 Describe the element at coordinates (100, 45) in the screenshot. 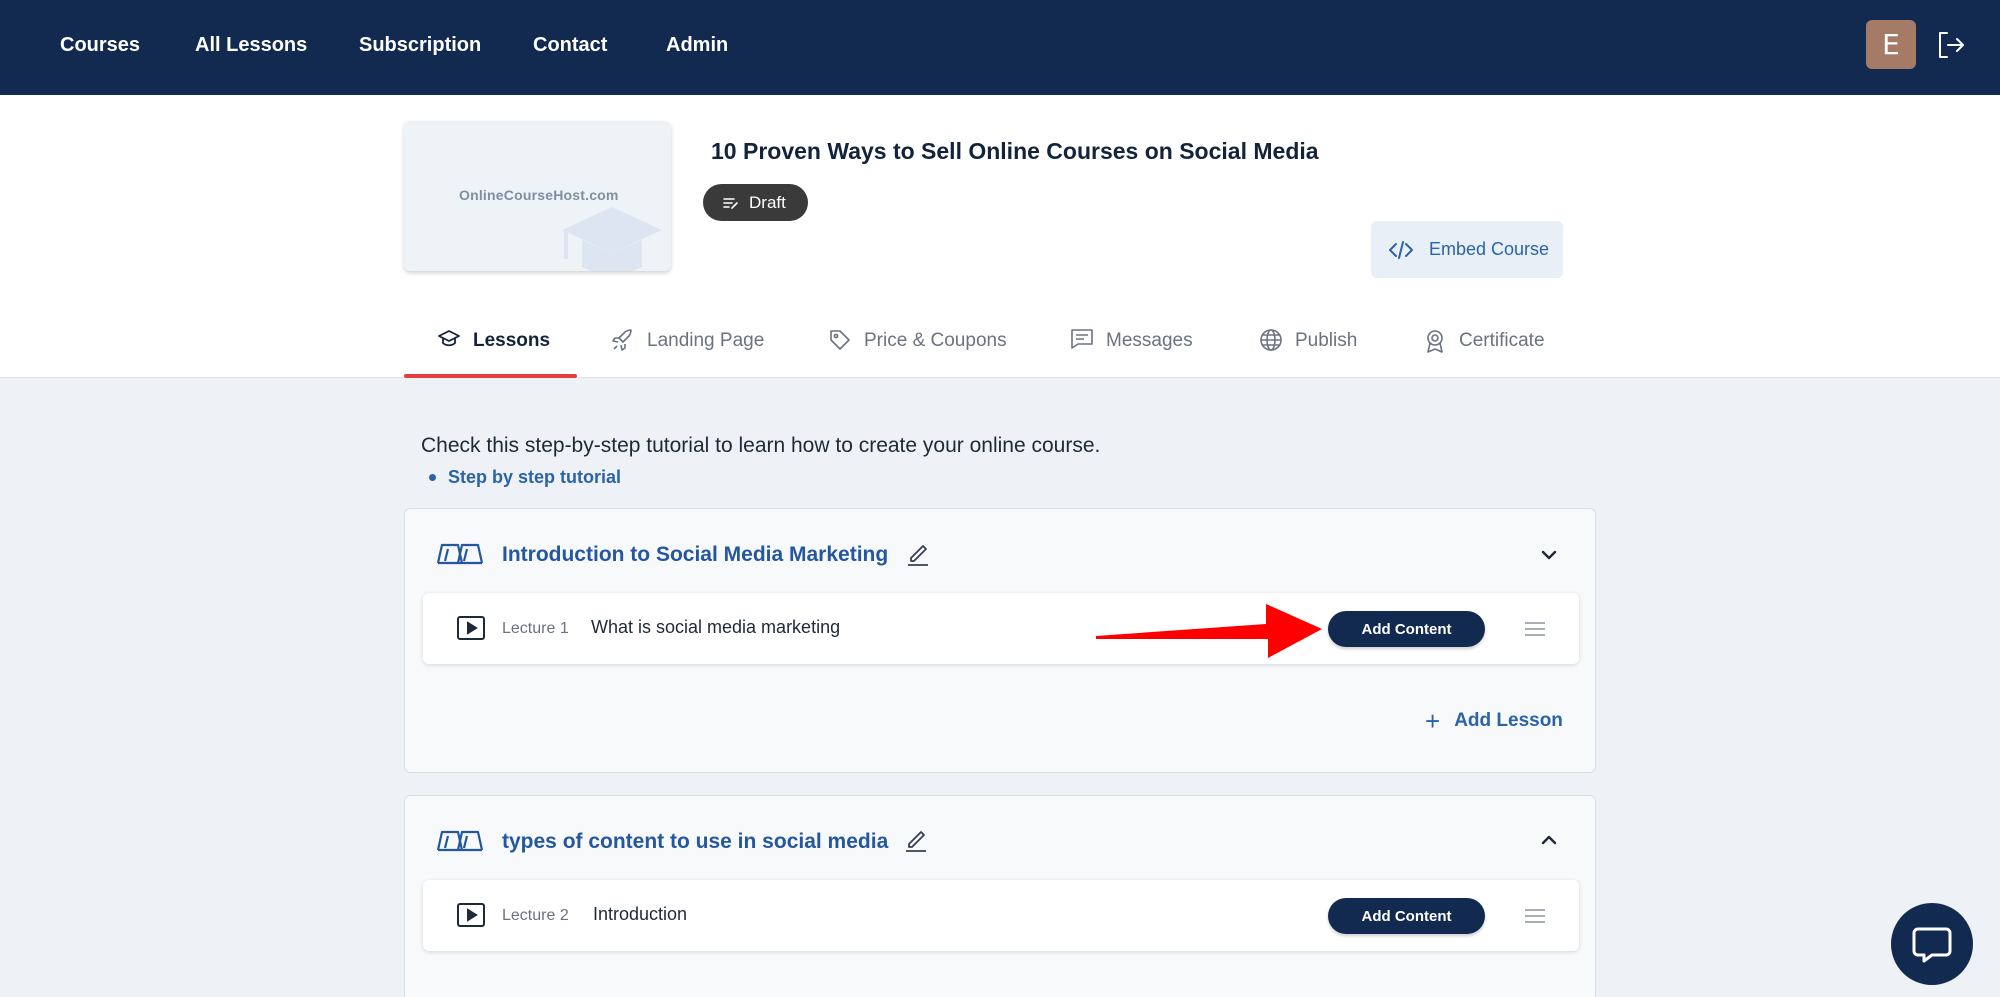

I see `nav-courses: Courses` at that location.